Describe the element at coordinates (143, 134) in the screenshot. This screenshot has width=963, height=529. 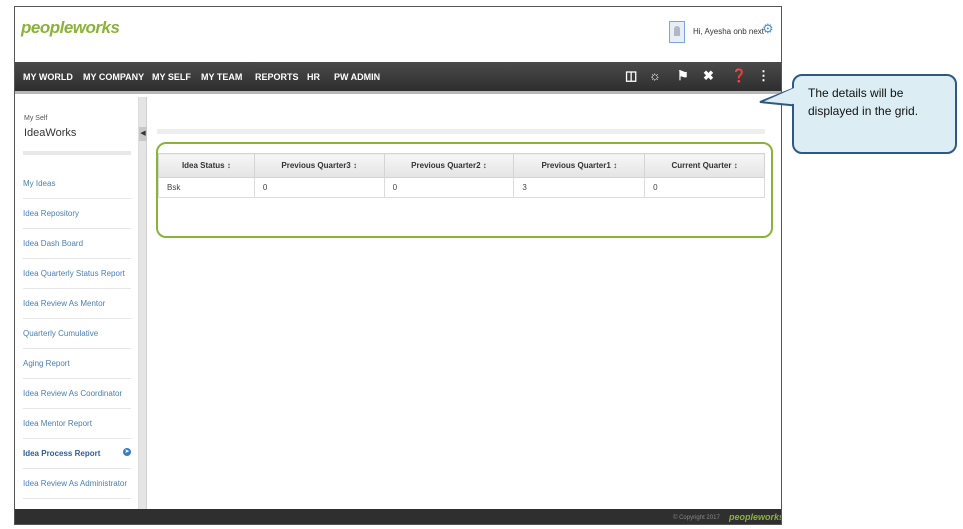
I see `collapse-sidebar-icon: ◀` at that location.